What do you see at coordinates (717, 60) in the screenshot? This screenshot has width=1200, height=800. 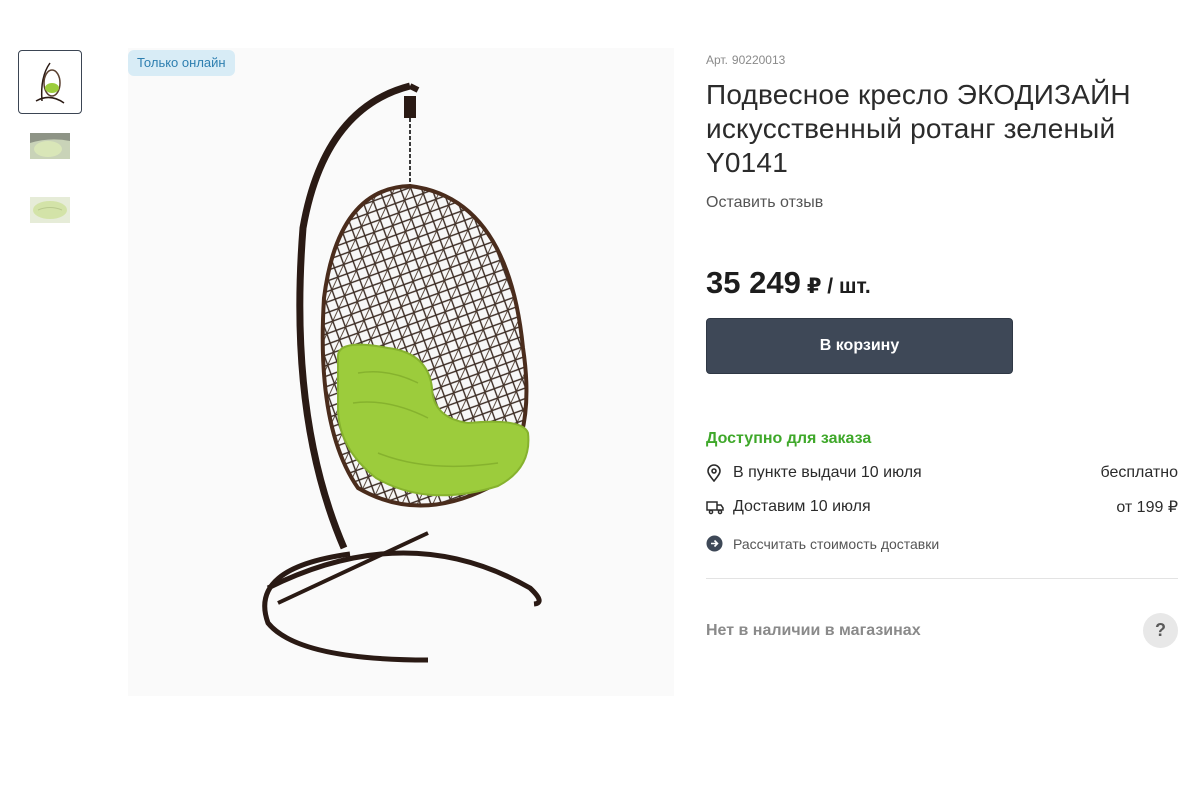 I see `sku-label: Арт.` at bounding box center [717, 60].